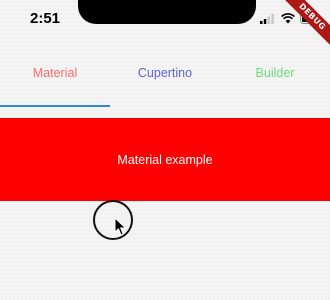  Describe the element at coordinates (275, 73) in the screenshot. I see `tab-builder: Builder` at that location.